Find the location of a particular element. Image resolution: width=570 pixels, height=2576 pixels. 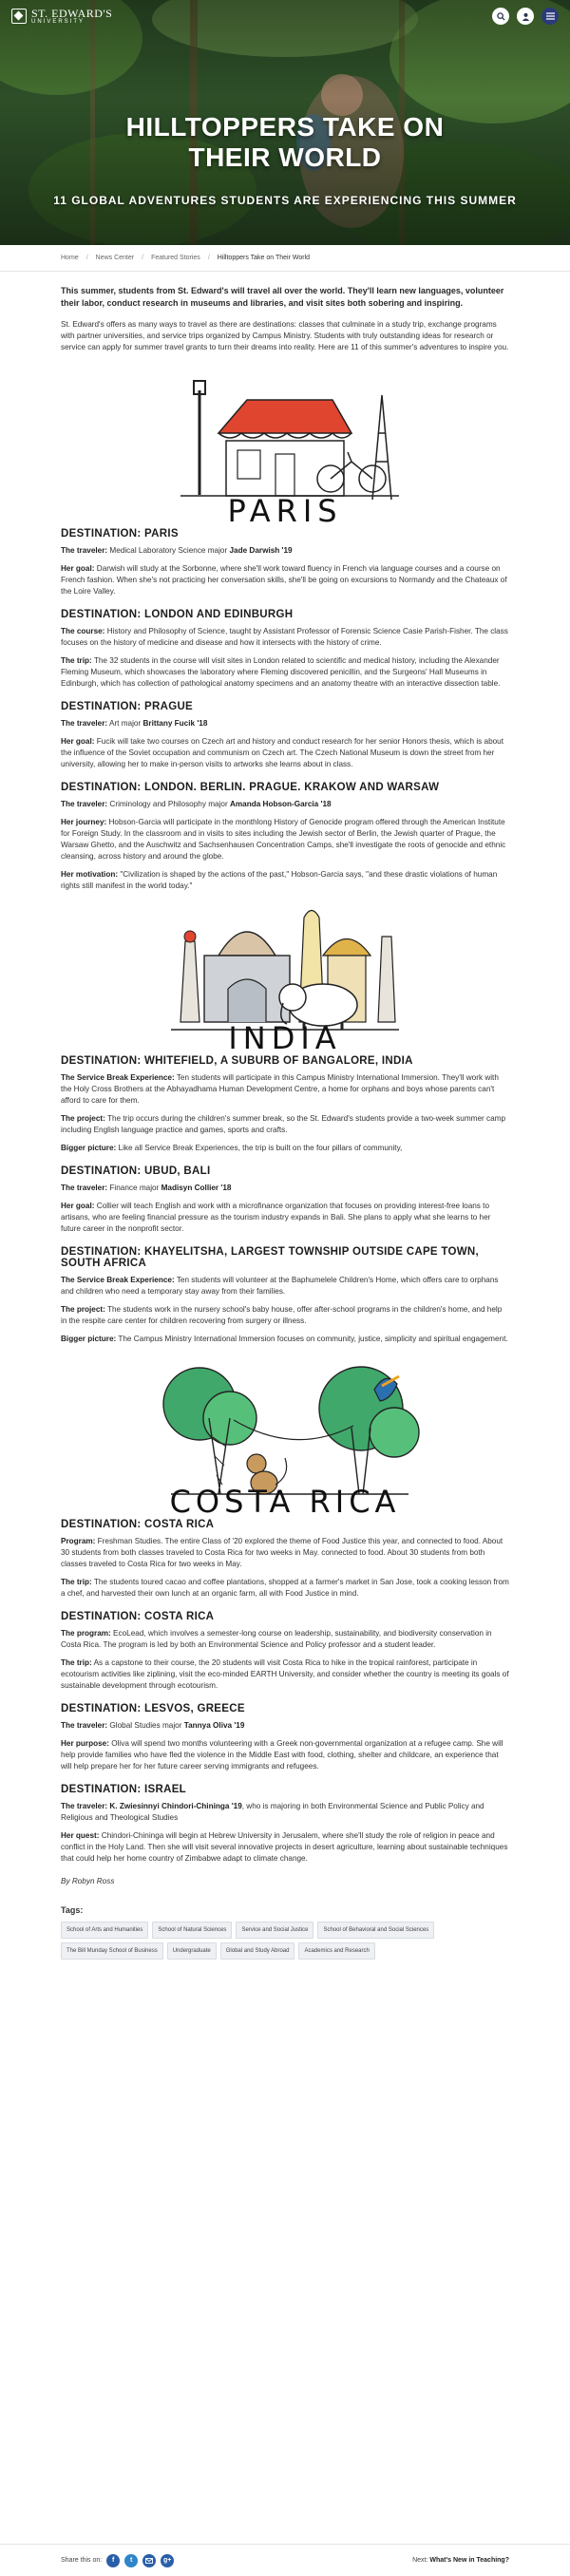

section-title-bali: DESTINATION: UBUD, BALI is located at coordinates (136, 1171).